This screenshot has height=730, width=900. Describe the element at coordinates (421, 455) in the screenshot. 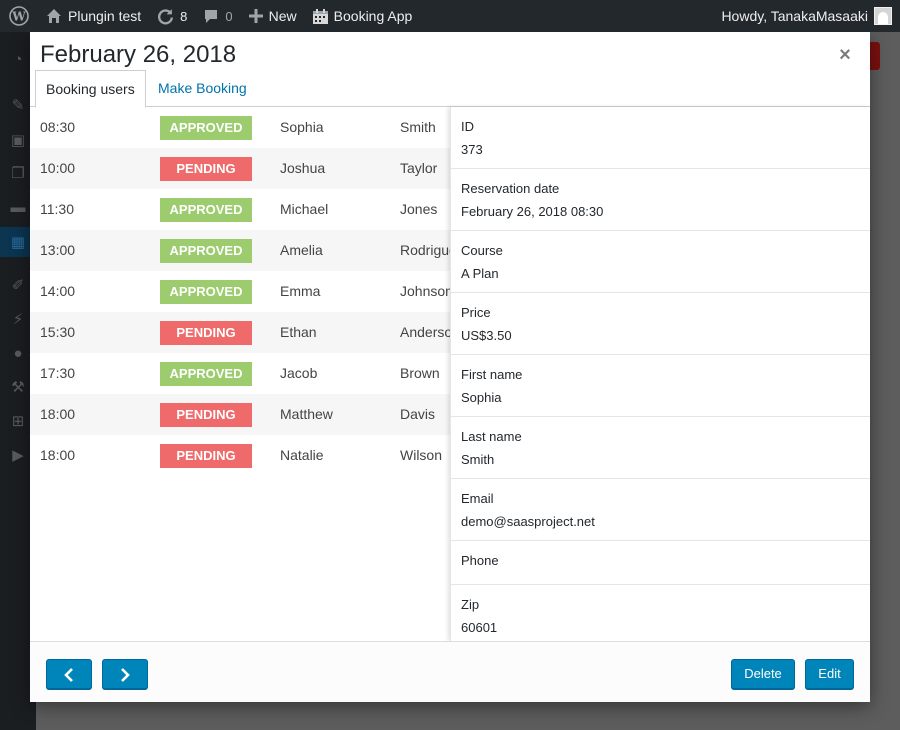

I see `last-name: Wilson` at that location.